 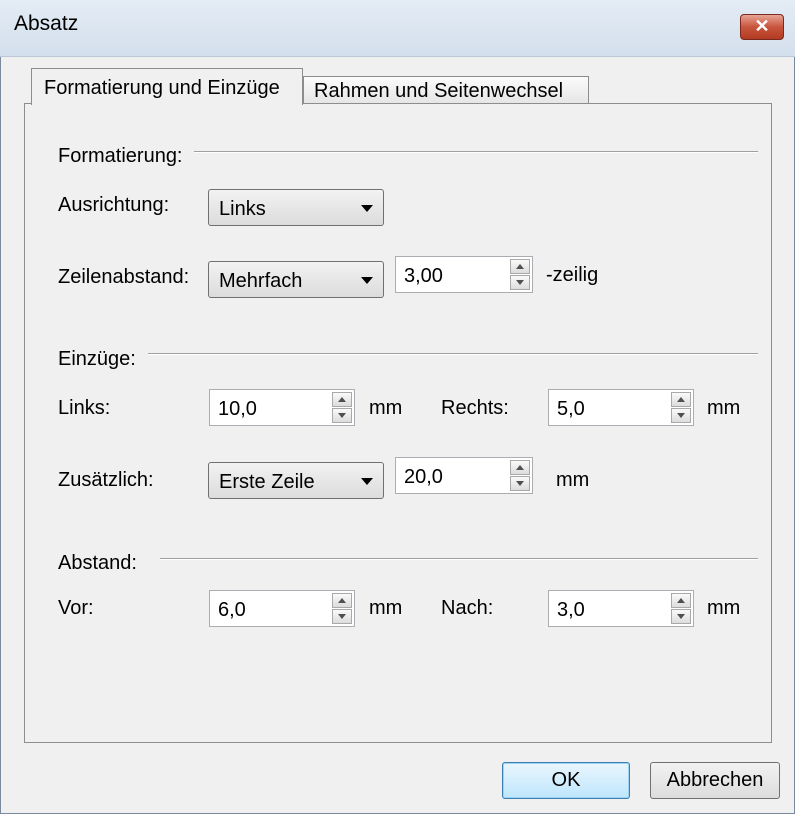 I want to click on indent-left-value: 10,0, so click(x=237, y=409).